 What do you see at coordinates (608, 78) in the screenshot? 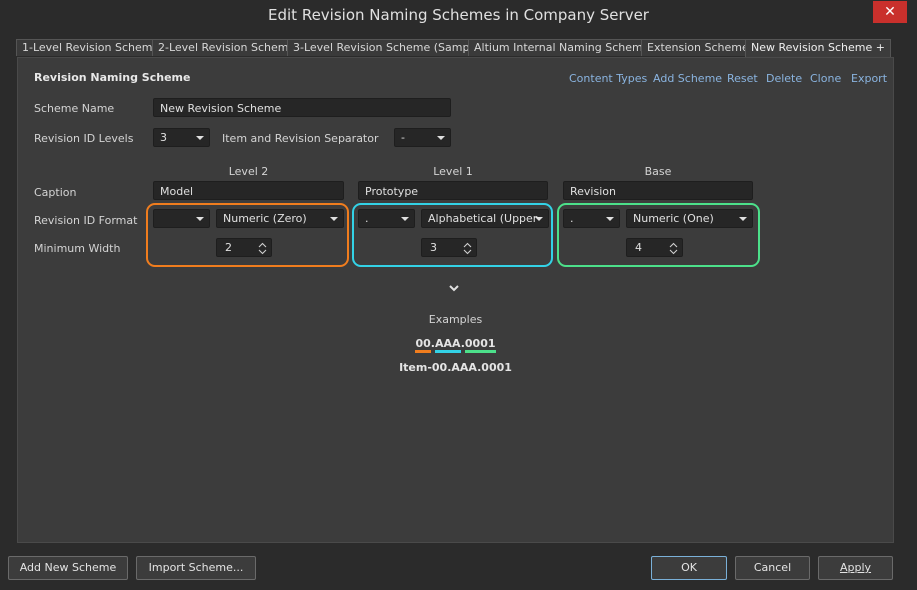
I see `content-types-link: Content Types` at bounding box center [608, 78].